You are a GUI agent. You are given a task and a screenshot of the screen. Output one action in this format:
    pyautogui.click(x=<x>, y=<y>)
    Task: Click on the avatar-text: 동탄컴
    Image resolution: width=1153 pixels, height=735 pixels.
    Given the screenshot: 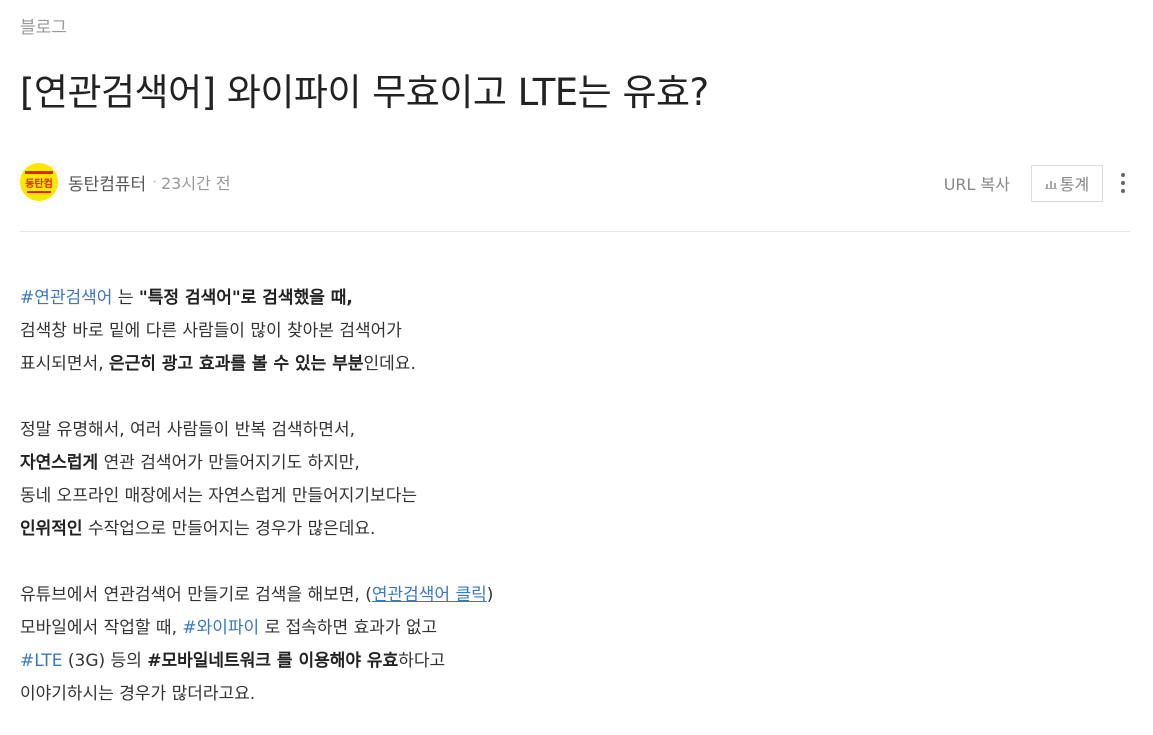 What is the action you would take?
    pyautogui.click(x=39, y=183)
    